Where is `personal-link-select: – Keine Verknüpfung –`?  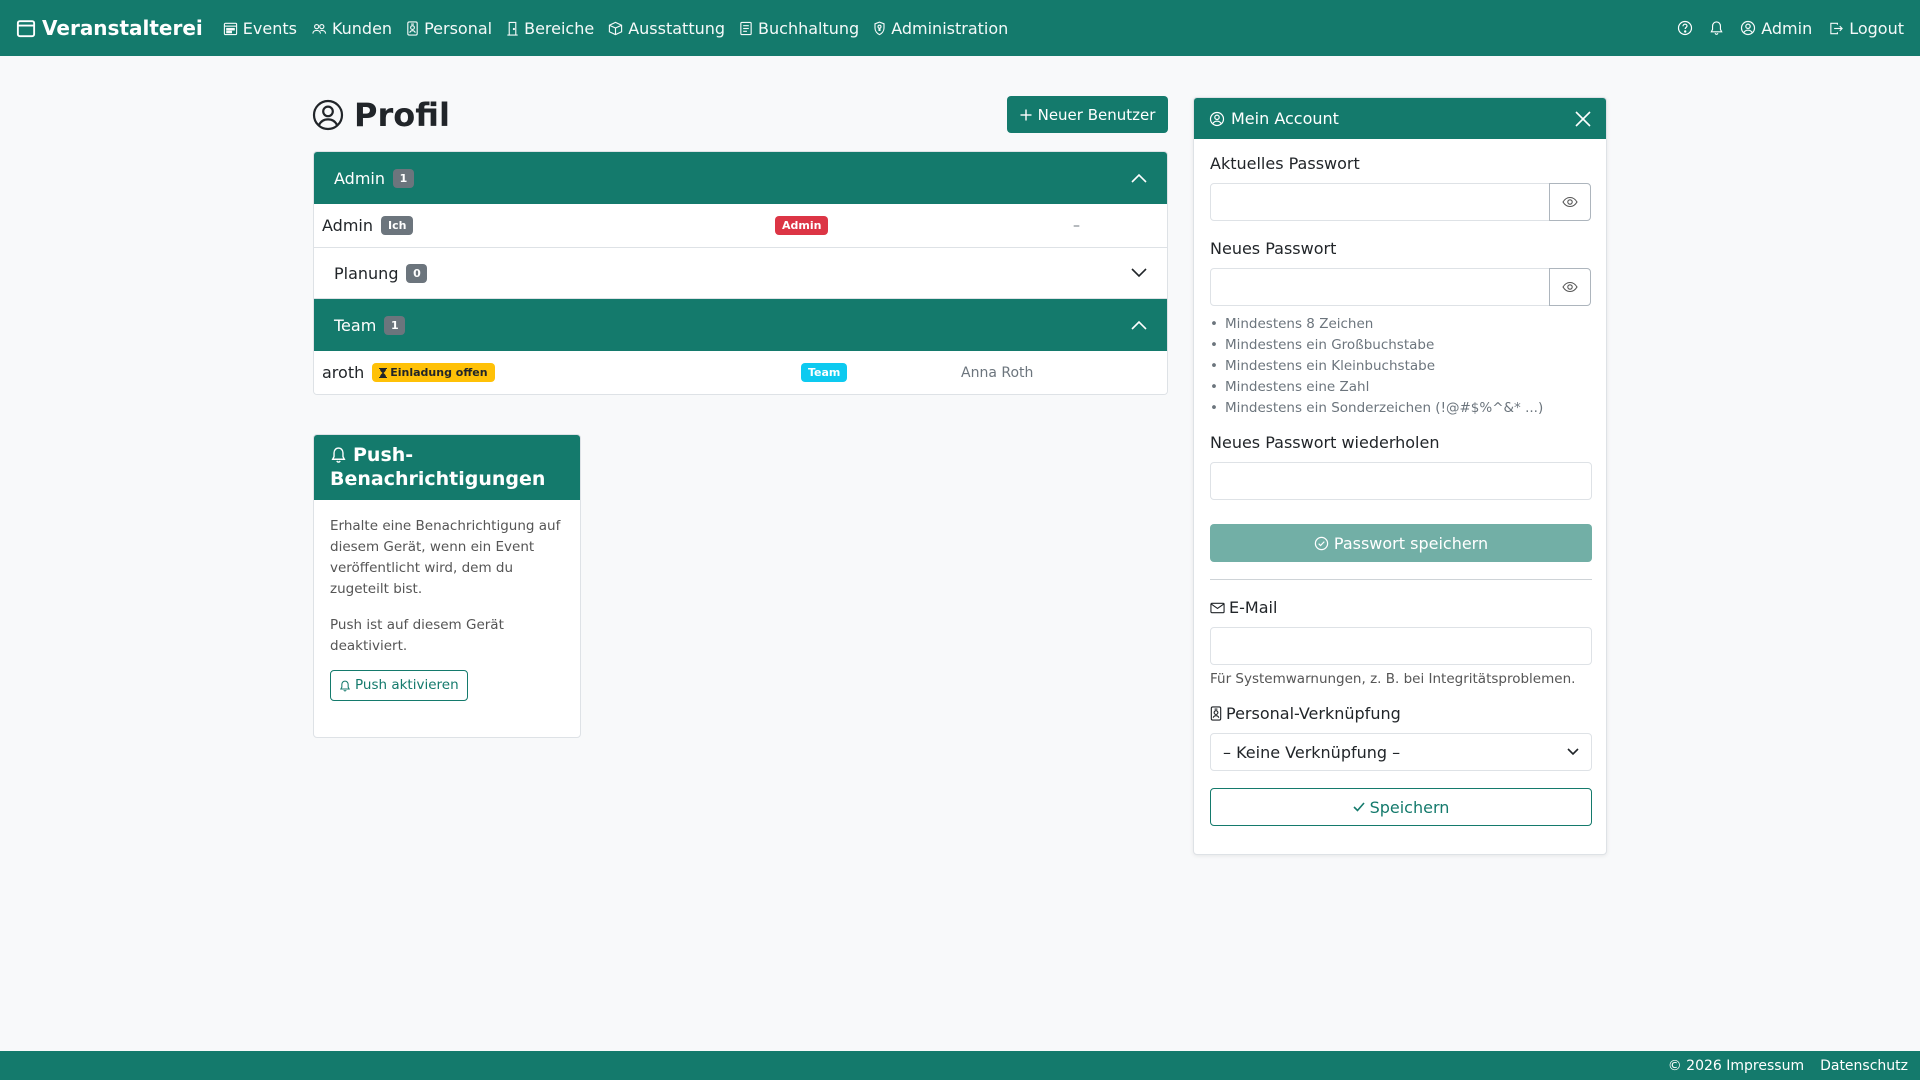 personal-link-select: – Keine Verknüpfung – is located at coordinates (1401, 752).